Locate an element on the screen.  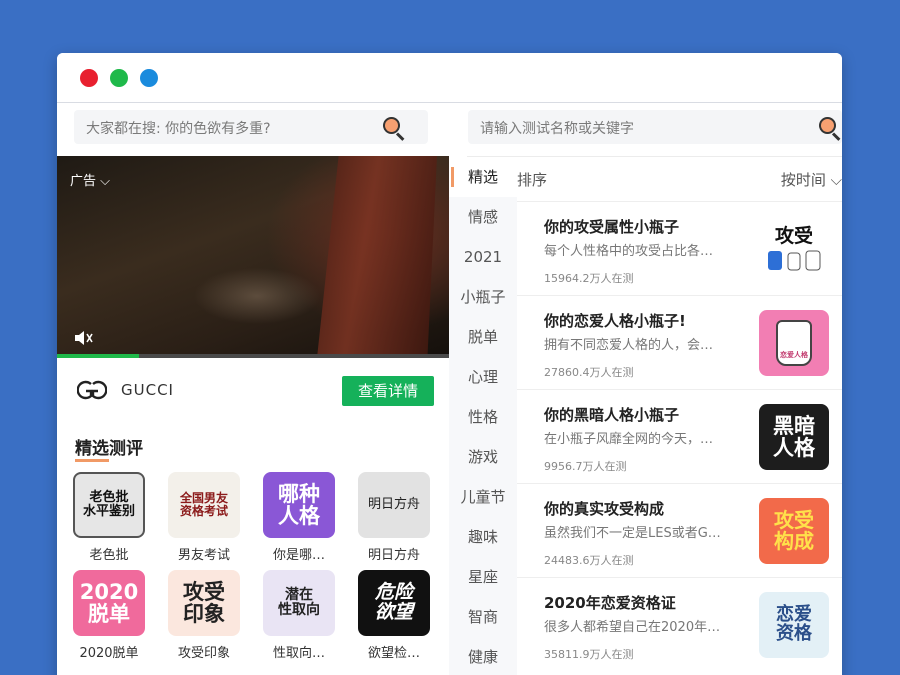
test-thumbnail: 攻受 is located at coordinates (794, 249).